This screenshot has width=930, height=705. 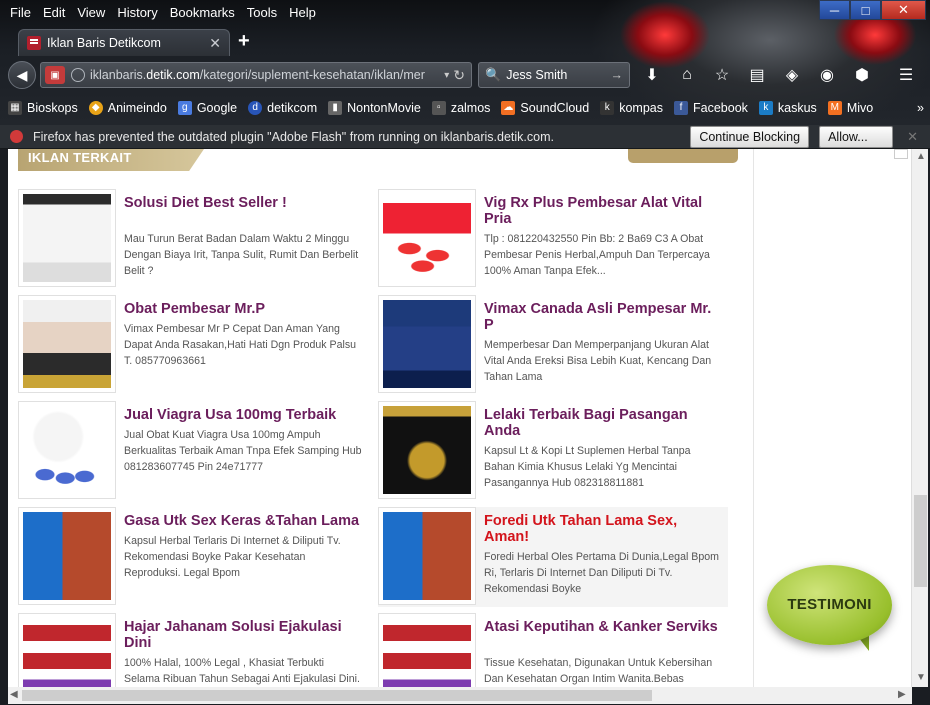 I want to click on maximize-button: □, so click(x=865, y=10).